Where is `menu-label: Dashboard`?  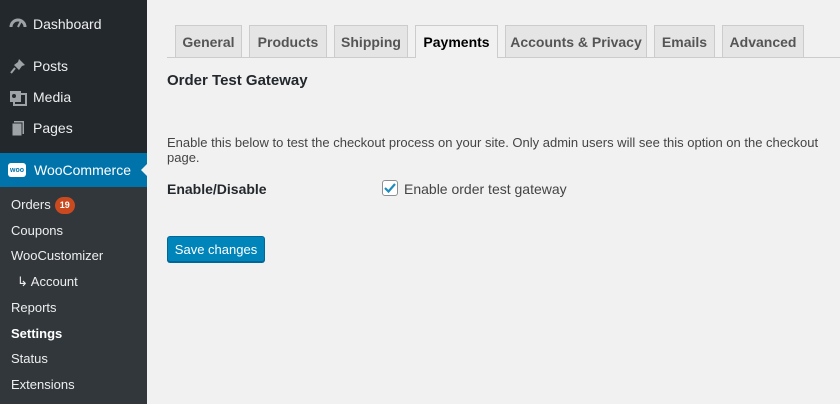
menu-label: Dashboard is located at coordinates (67, 24).